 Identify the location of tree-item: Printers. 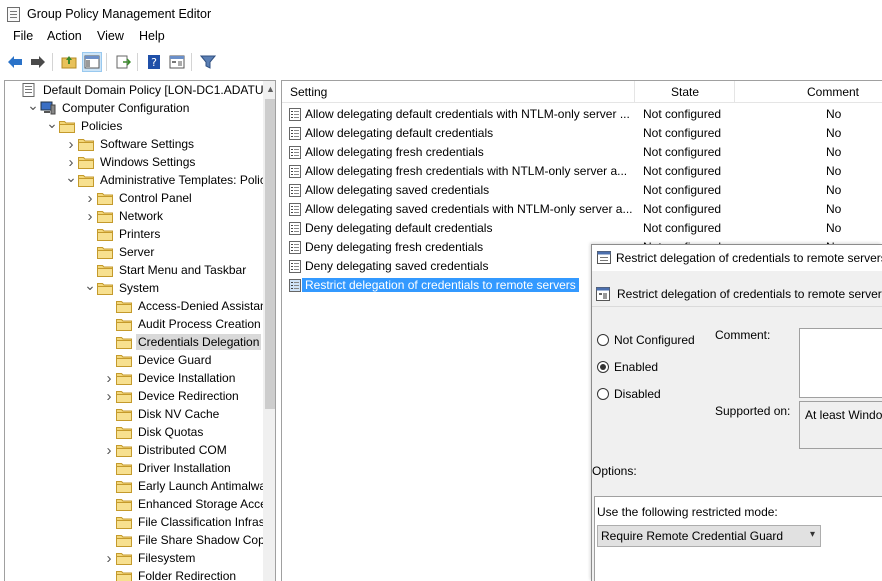
(134, 234).